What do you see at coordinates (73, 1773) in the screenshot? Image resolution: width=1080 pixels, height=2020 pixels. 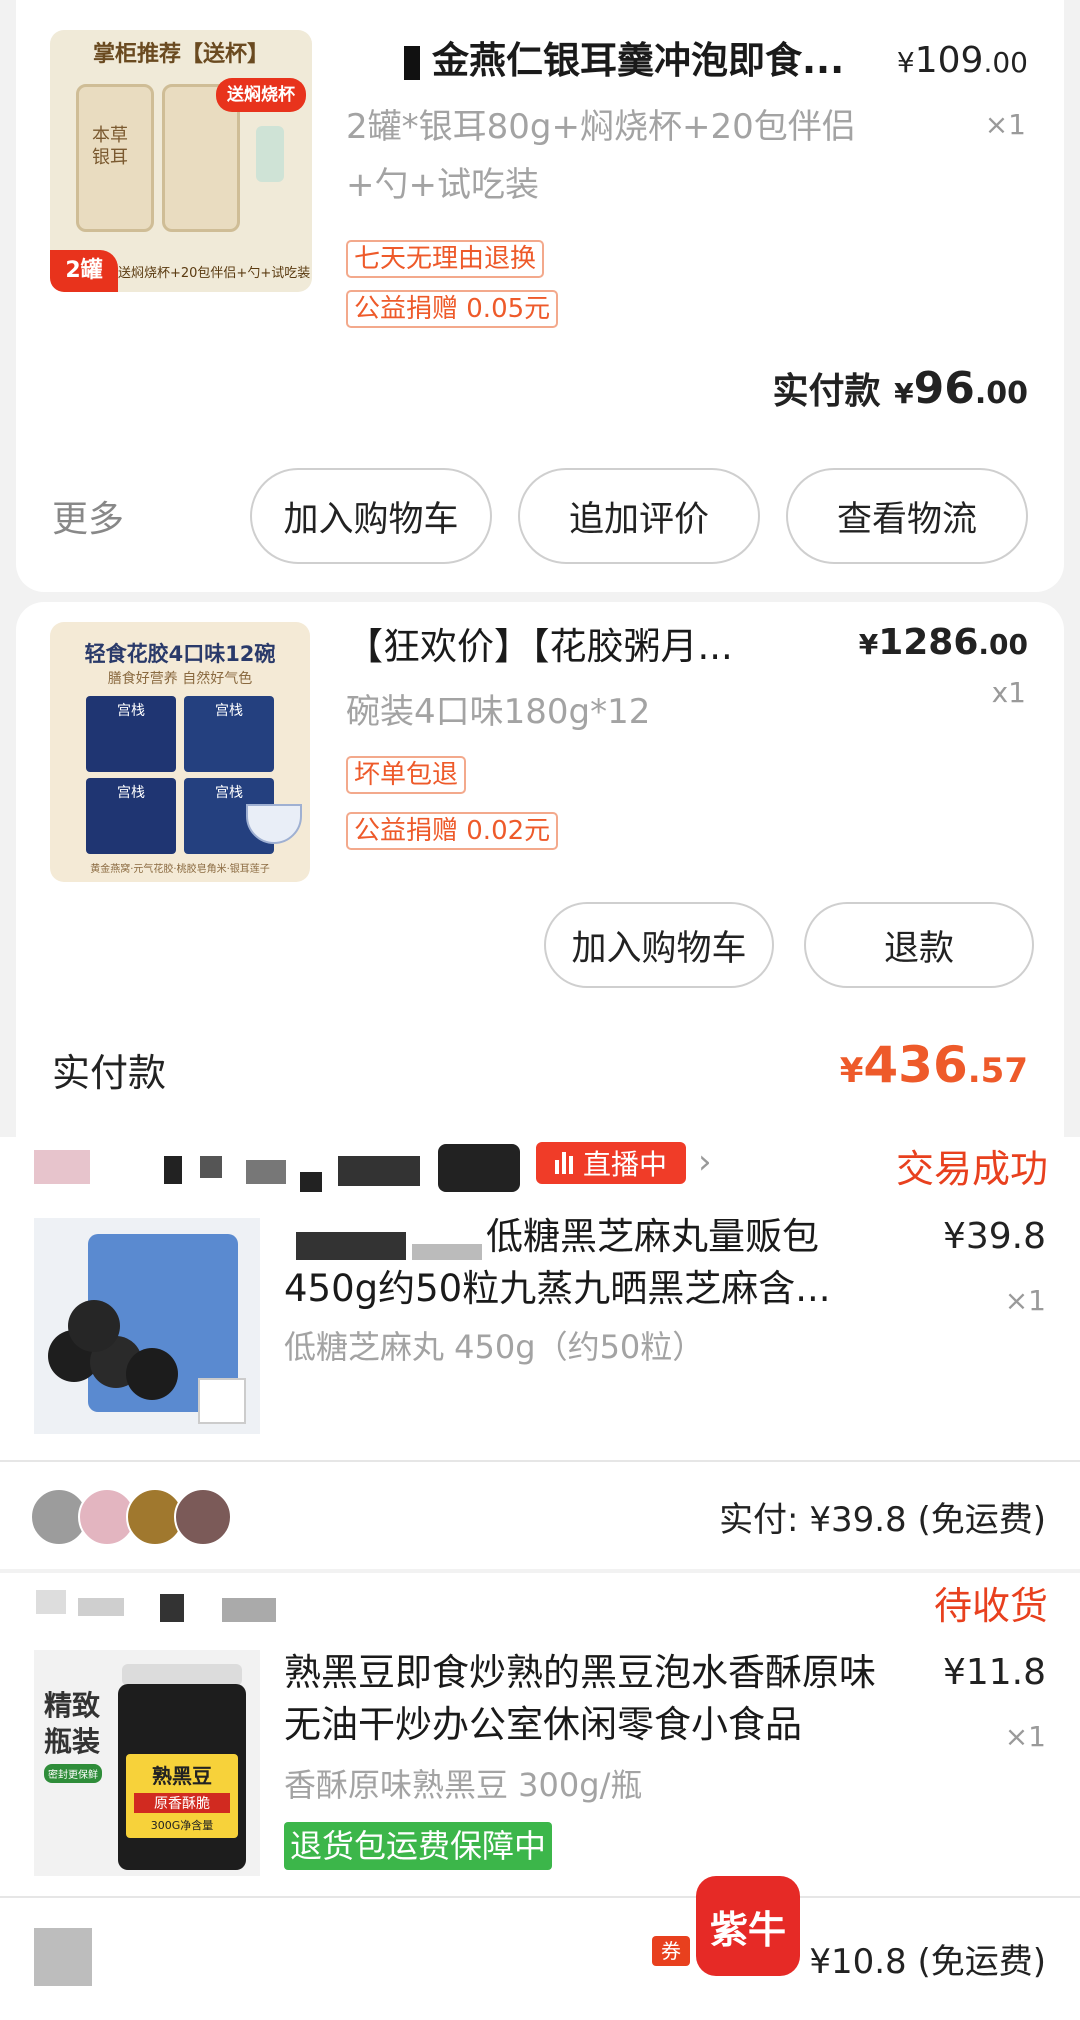 I see `thumb-sub: 密封更保鲜` at bounding box center [73, 1773].